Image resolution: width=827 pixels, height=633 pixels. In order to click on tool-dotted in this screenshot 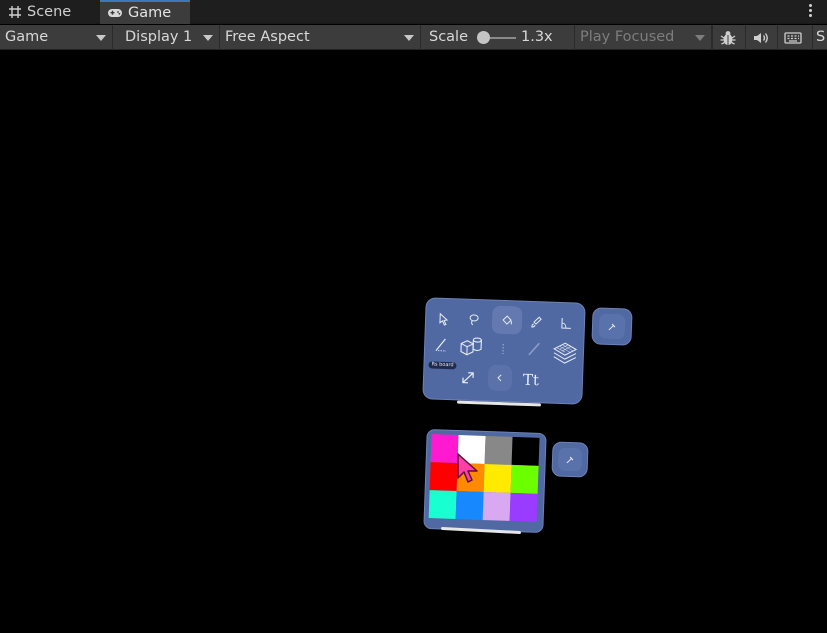, I will do `click(503, 349)`.